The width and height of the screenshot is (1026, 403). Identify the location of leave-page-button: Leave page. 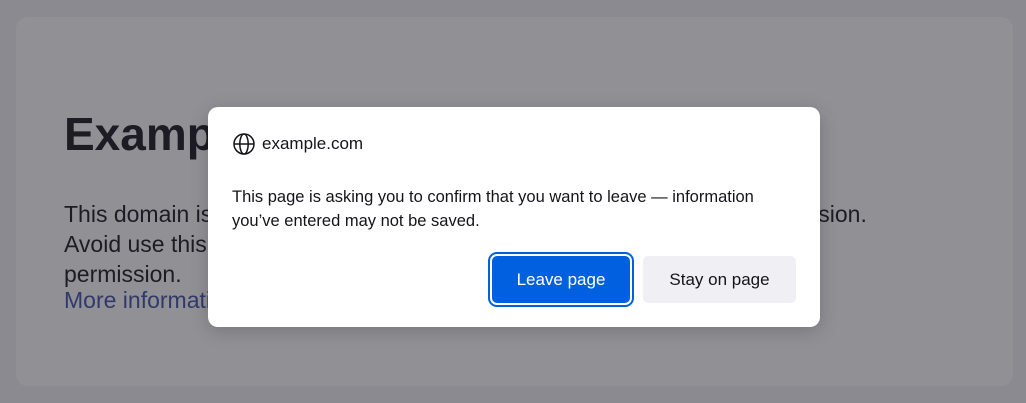
(561, 279).